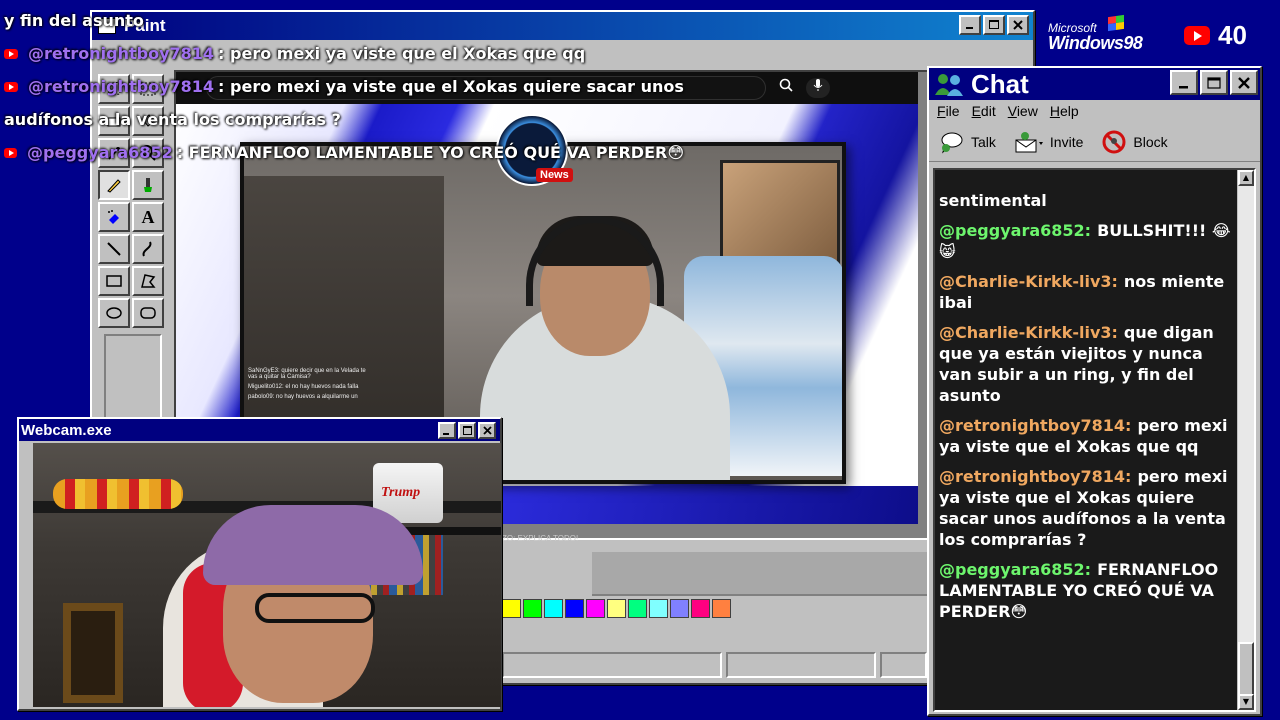 This screenshot has width=1280, height=720. What do you see at coordinates (950, 84) in the screenshot?
I see `people-icon` at bounding box center [950, 84].